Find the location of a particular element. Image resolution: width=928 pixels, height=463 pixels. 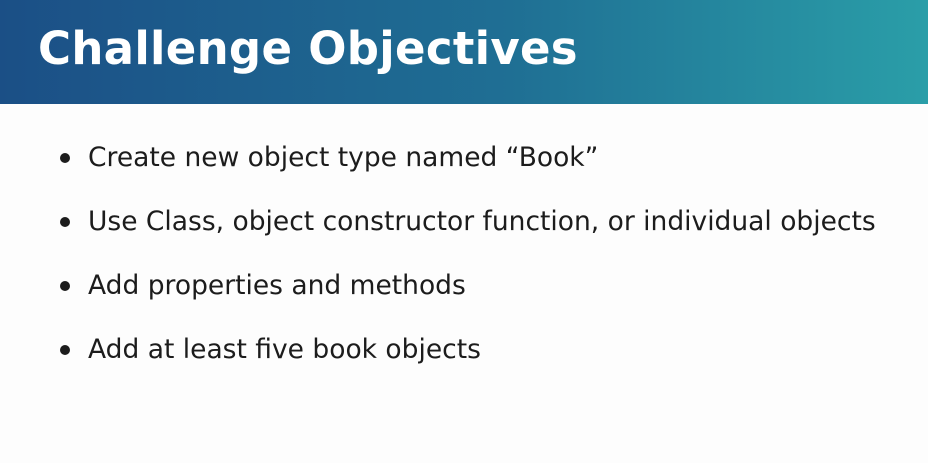

list-item-text: Create new object type named “Book” is located at coordinates (343, 157).